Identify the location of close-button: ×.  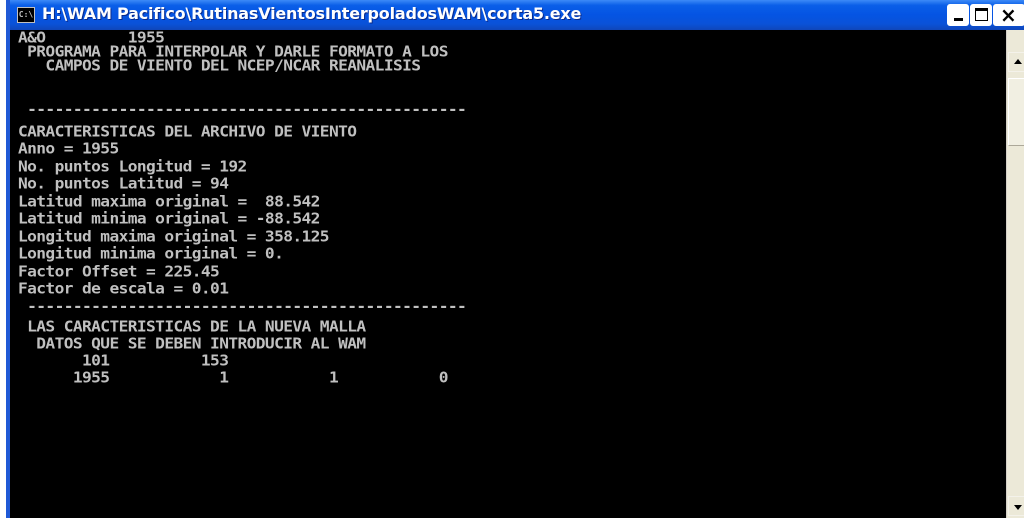
(1008, 15).